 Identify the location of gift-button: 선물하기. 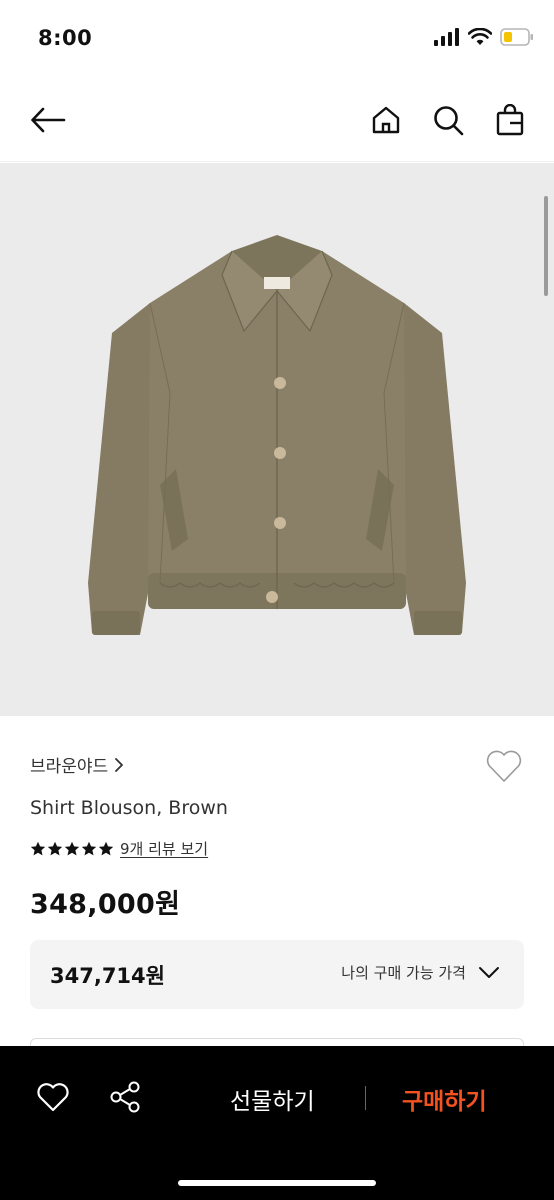
(272, 1099).